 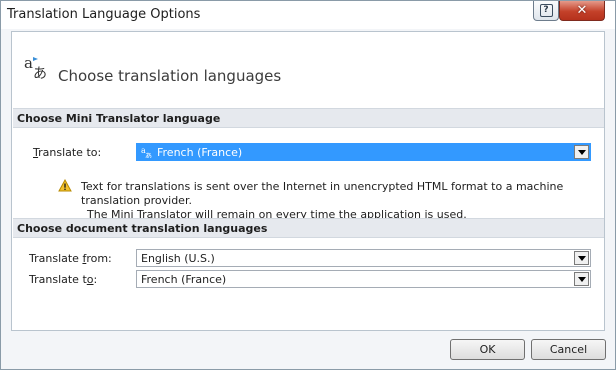 I want to click on window-title: Translation Language Options, so click(x=104, y=14).